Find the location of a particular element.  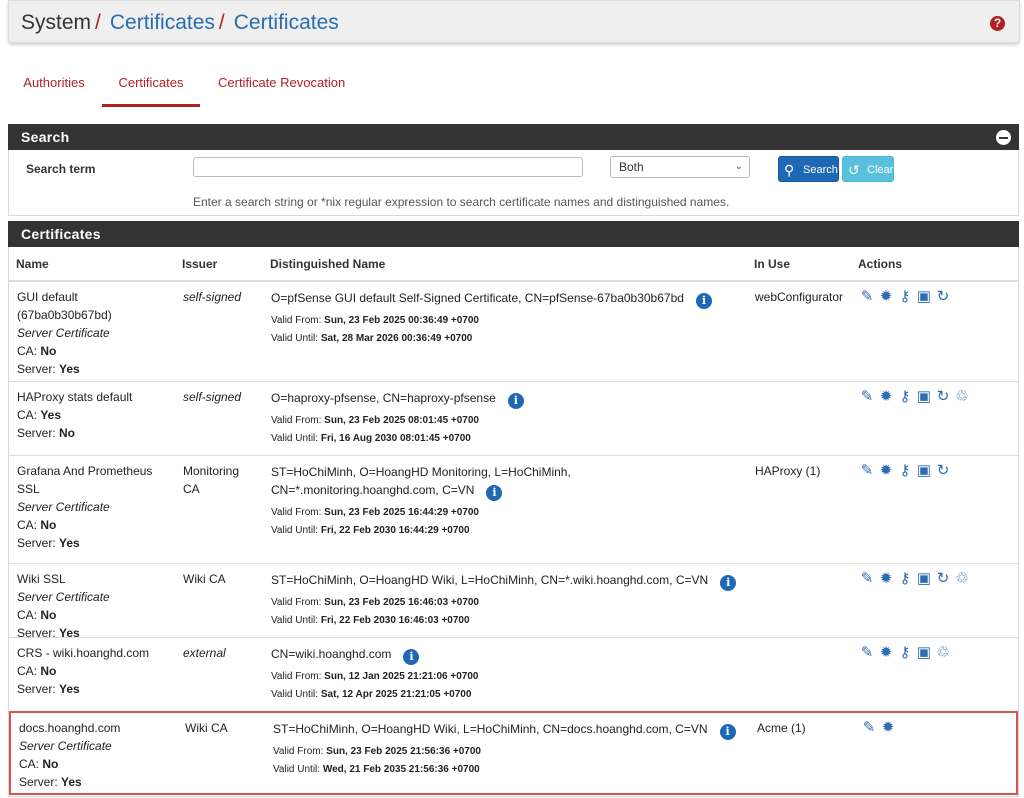

actions: ✎ ✹ is located at coordinates (879, 728).